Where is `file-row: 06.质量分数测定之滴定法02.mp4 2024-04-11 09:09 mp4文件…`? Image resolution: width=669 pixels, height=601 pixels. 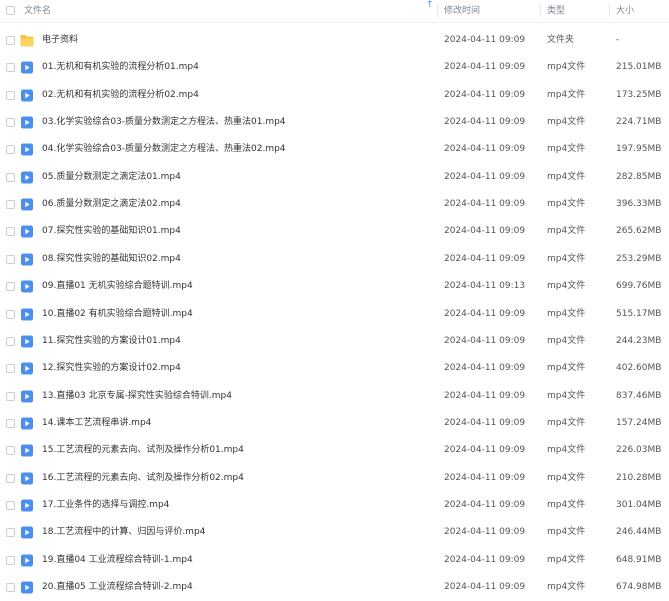 file-row: 06.质量分数测定之滴定法02.mp4 2024-04-11 09:09 mp4文件… is located at coordinates (334, 204).